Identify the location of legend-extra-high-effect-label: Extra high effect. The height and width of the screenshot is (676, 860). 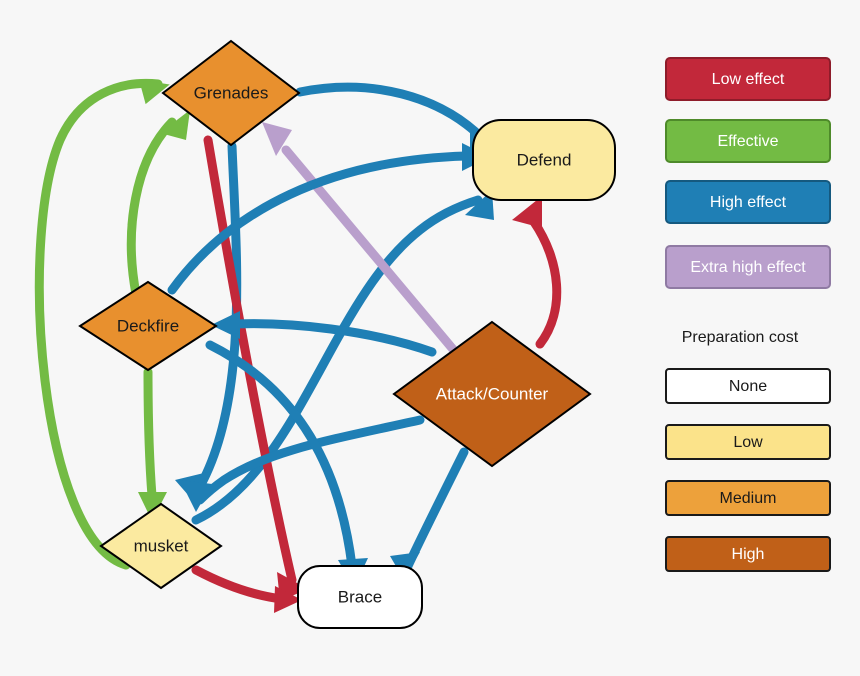
(748, 267).